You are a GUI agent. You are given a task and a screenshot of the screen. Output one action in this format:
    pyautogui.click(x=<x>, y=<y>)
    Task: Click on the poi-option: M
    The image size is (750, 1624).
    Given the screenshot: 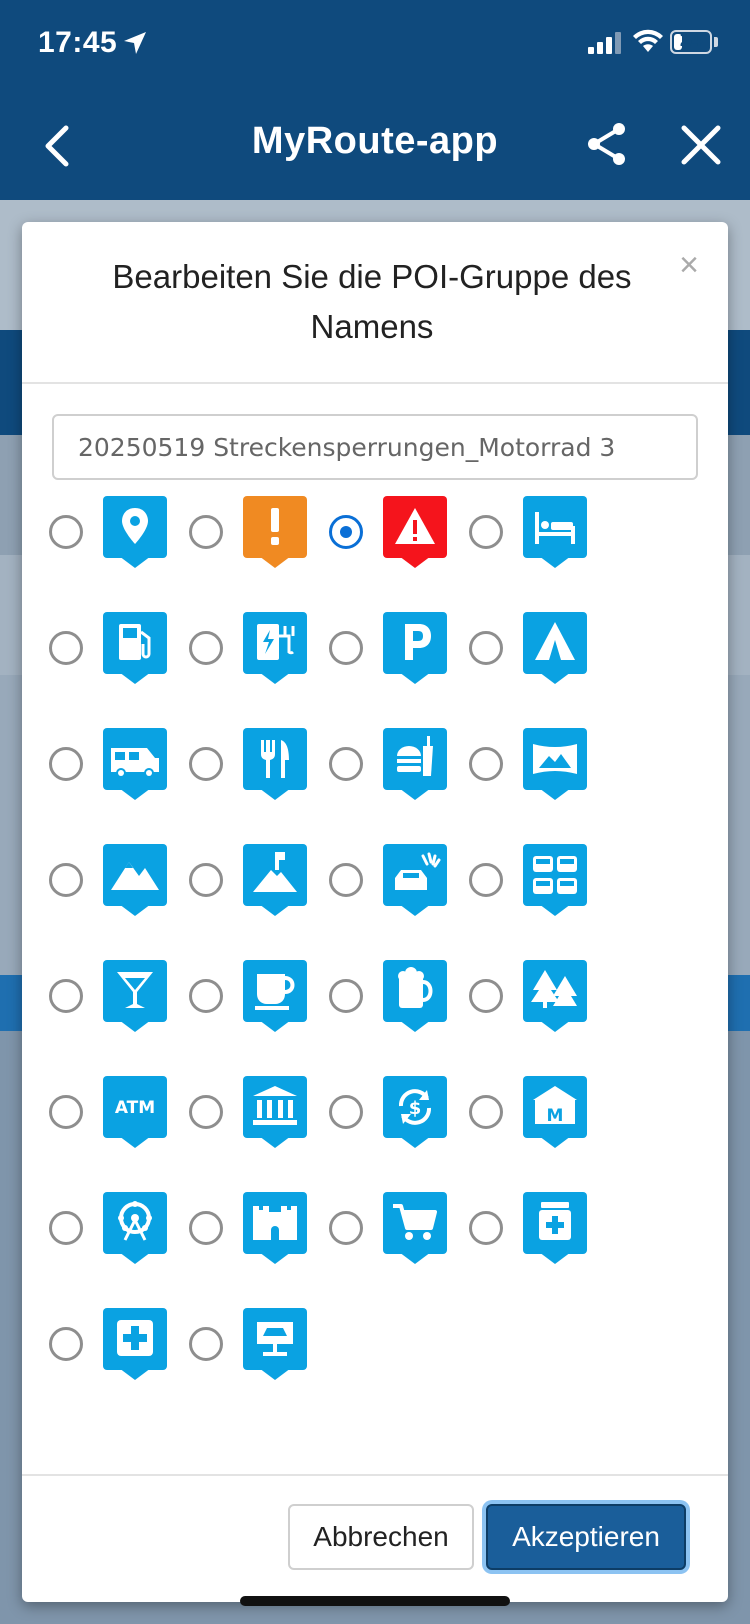 What is the action you would take?
    pyautogui.click(x=539, y=1112)
    